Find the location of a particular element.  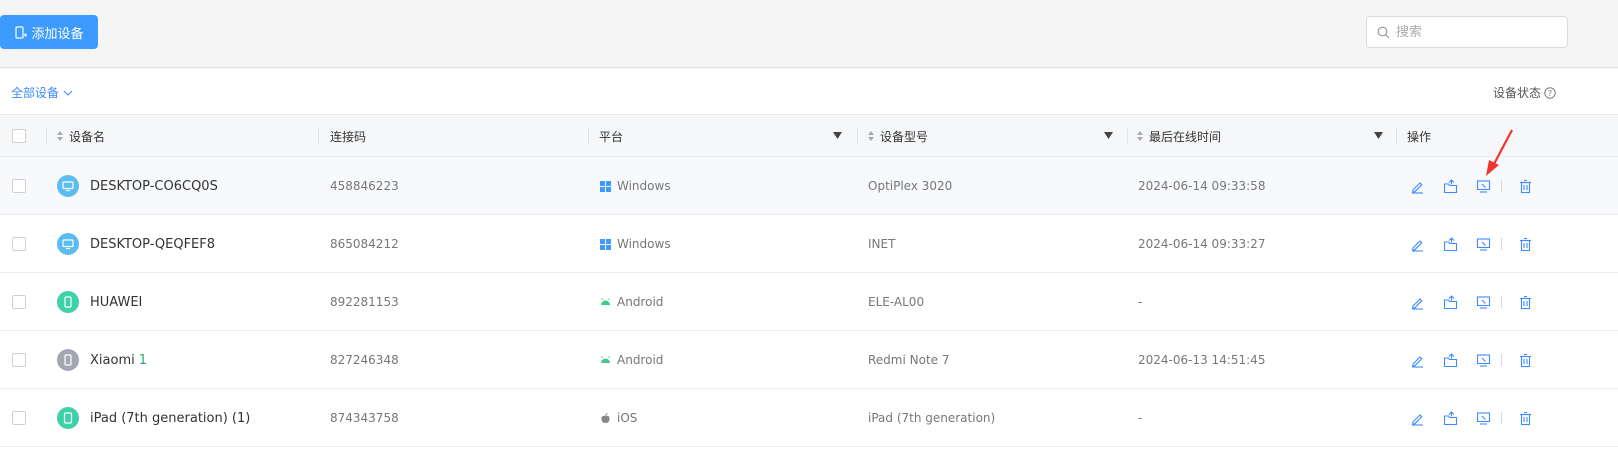

column-header-model: 设备型号 is located at coordinates (897, 136).